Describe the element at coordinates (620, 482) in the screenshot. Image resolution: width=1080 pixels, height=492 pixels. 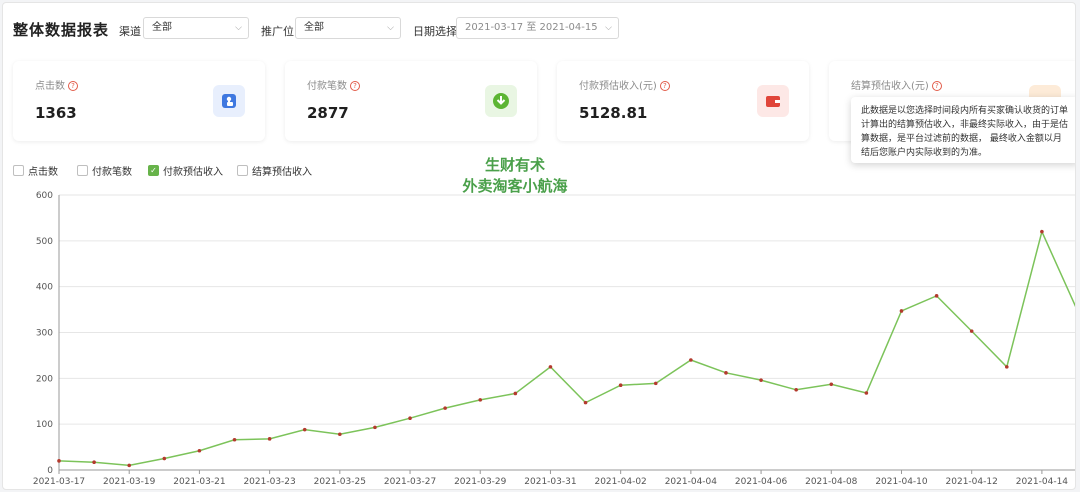
I see `x-tick-label: 2021-04-02` at that location.